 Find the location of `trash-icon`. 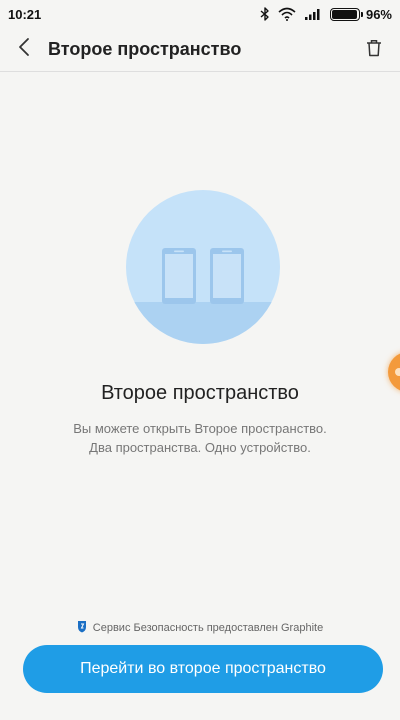

trash-icon is located at coordinates (374, 50).